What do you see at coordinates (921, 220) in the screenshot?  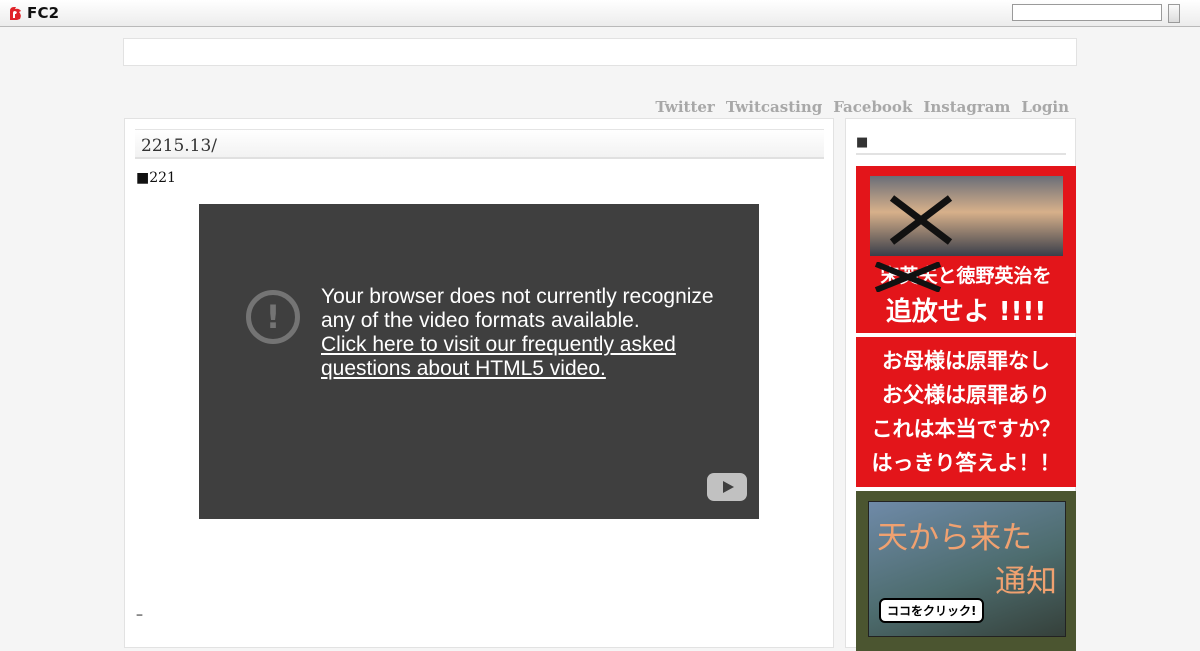 I see `cross-out-icon` at bounding box center [921, 220].